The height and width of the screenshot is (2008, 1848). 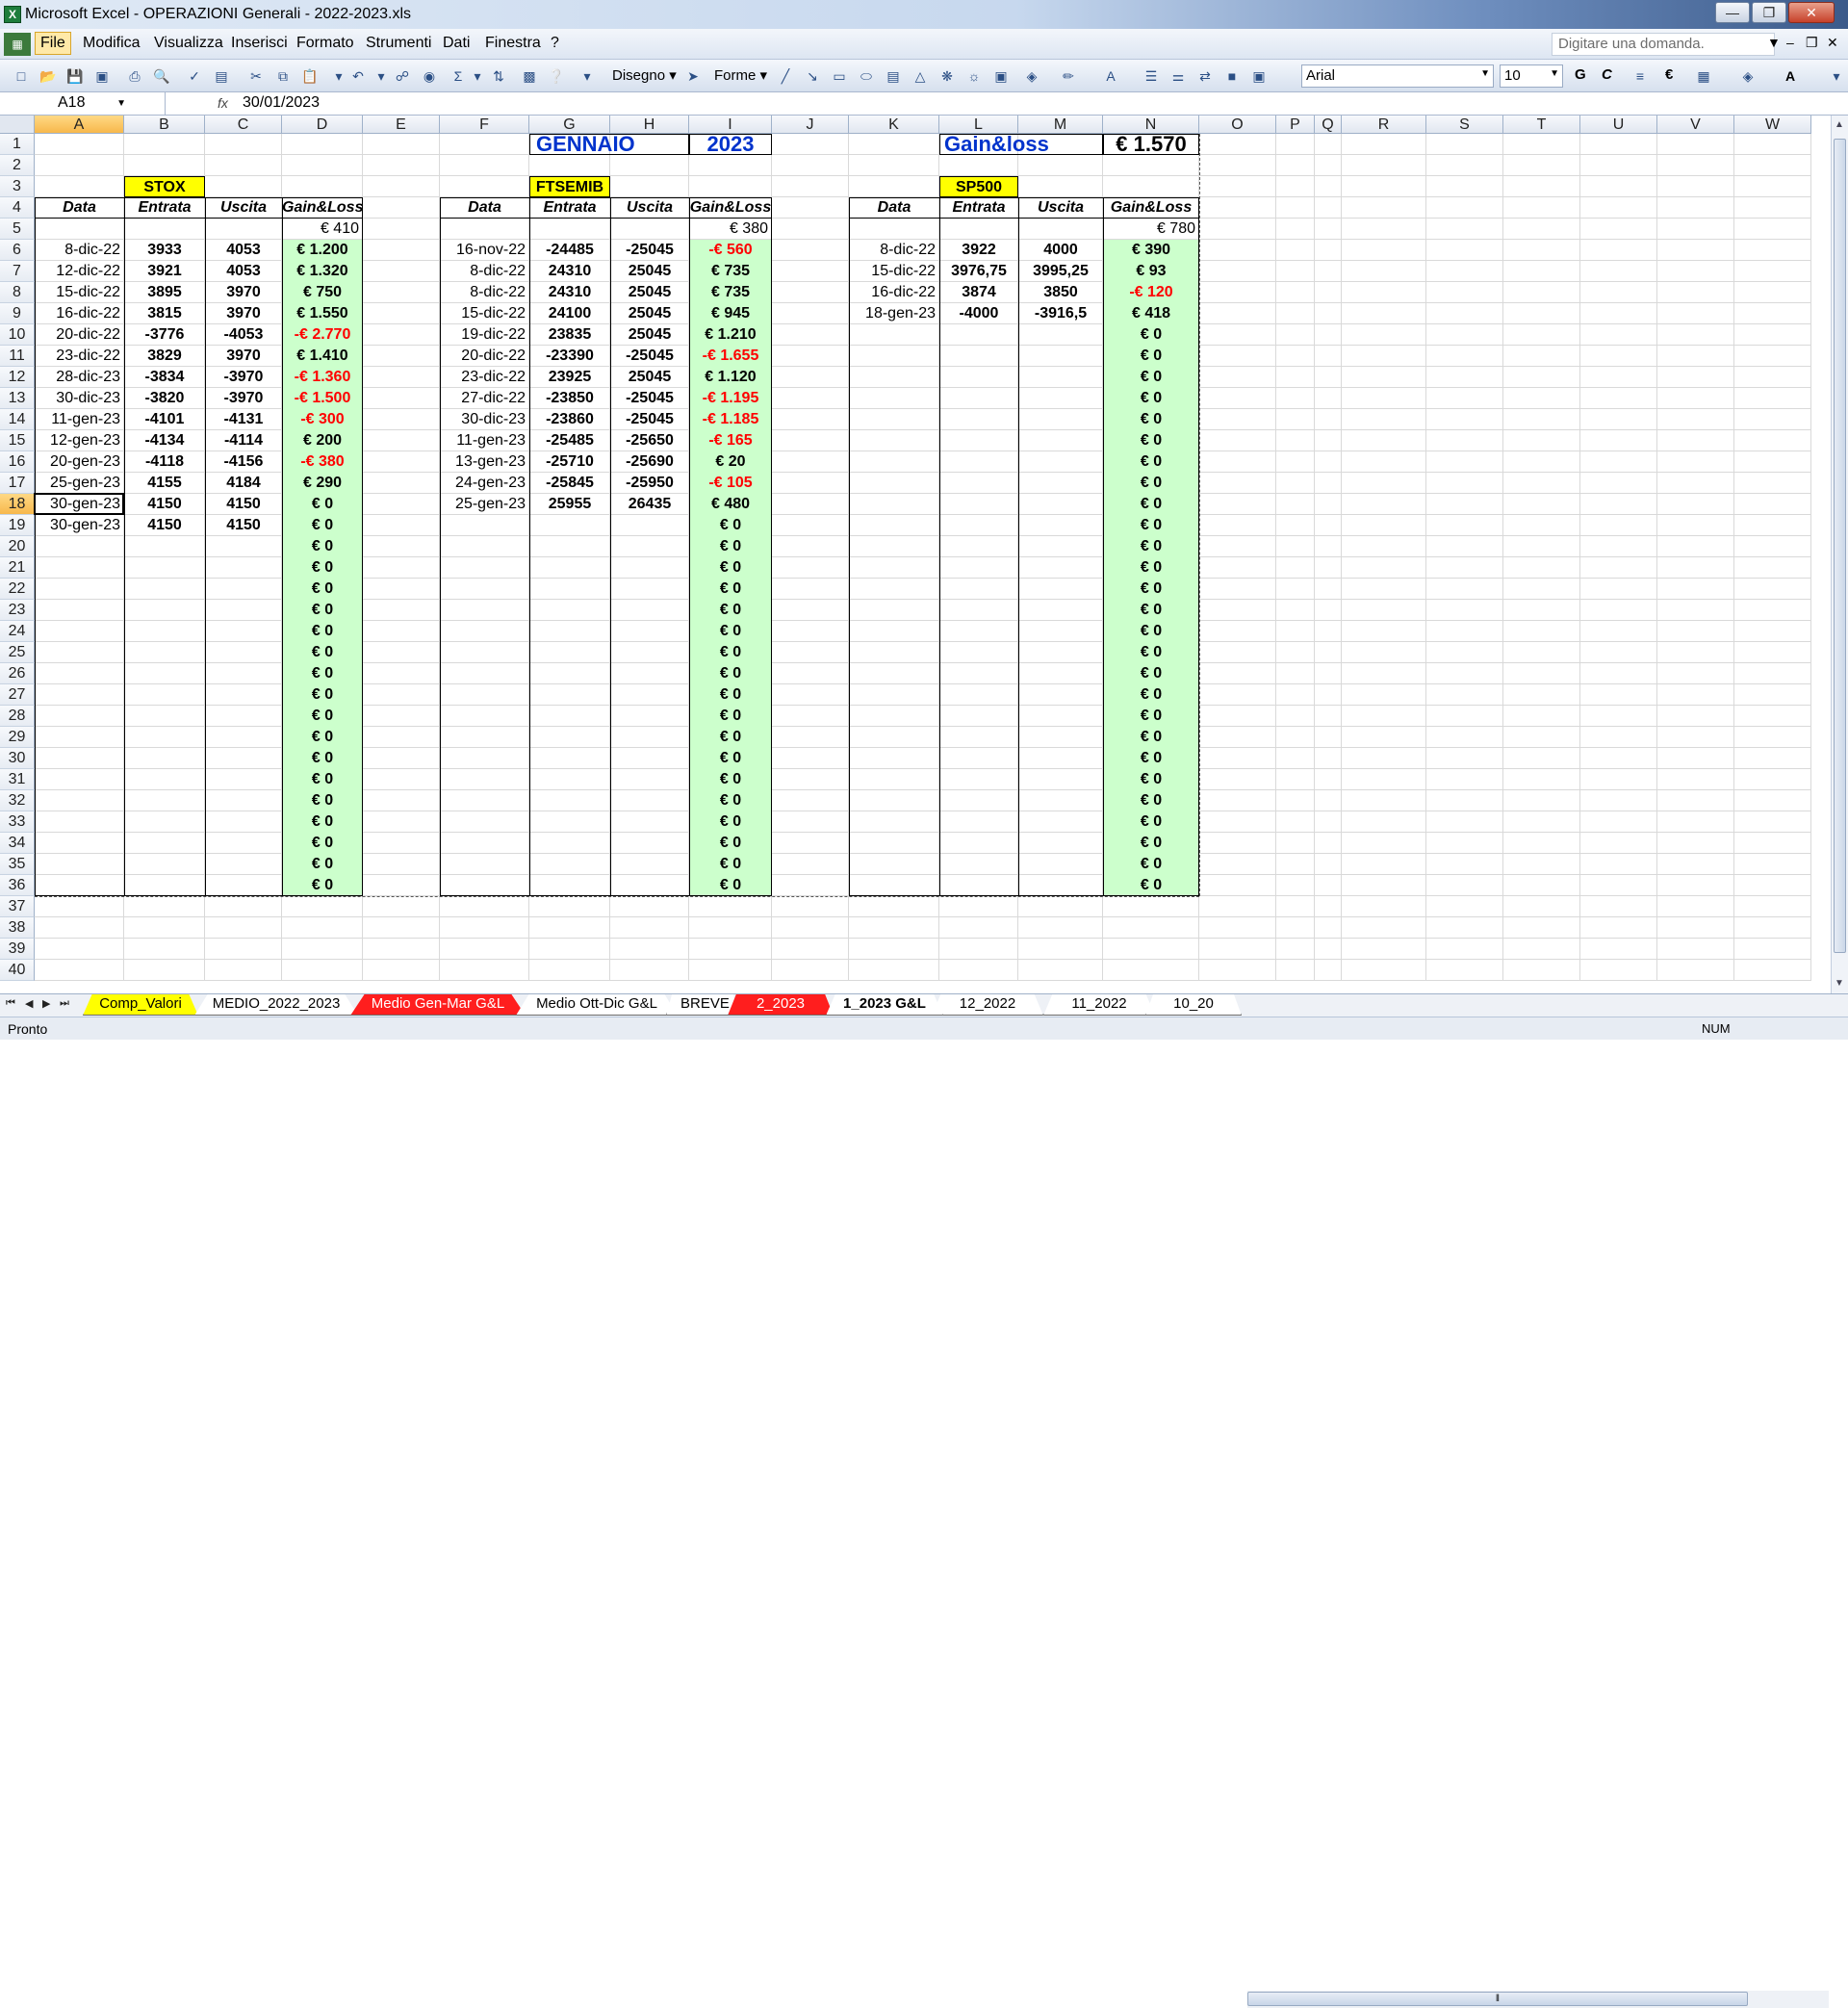 I want to click on wordart-icon: △, so click(x=920, y=76).